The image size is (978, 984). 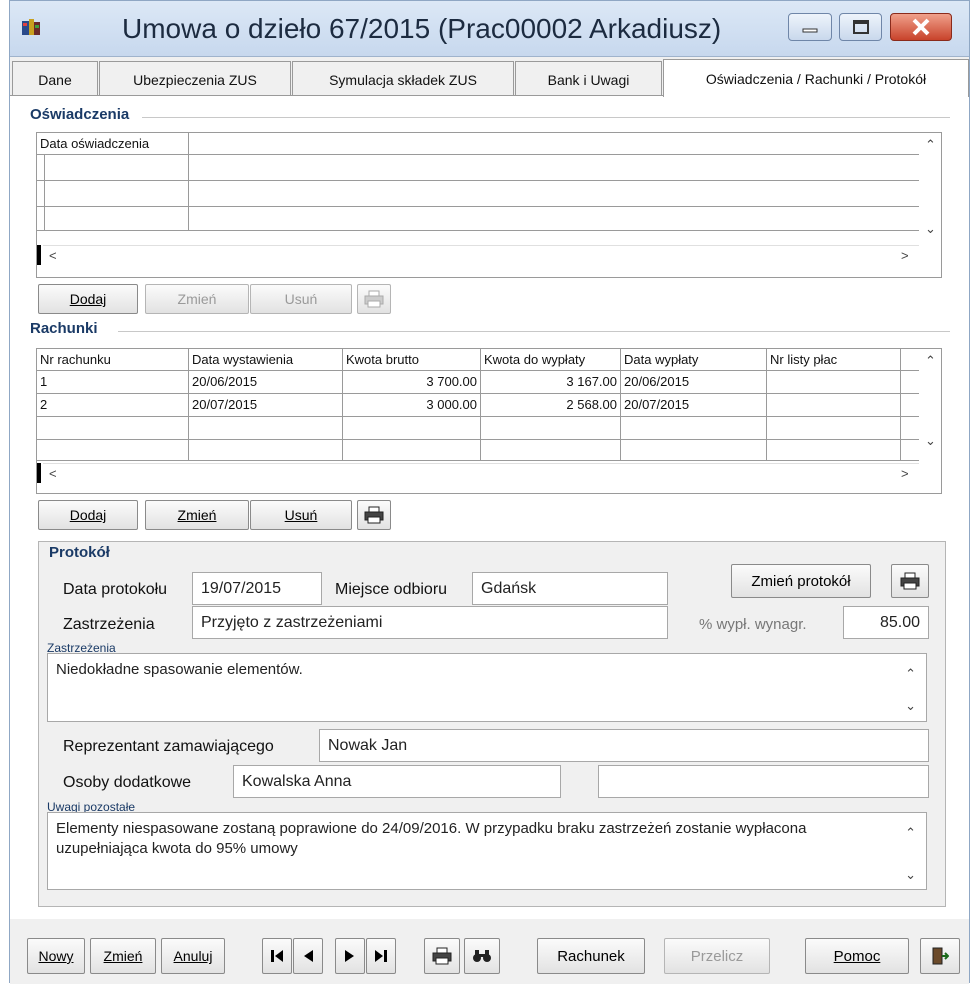 I want to click on tab-label: Bank i Uwagi, so click(x=588, y=79).